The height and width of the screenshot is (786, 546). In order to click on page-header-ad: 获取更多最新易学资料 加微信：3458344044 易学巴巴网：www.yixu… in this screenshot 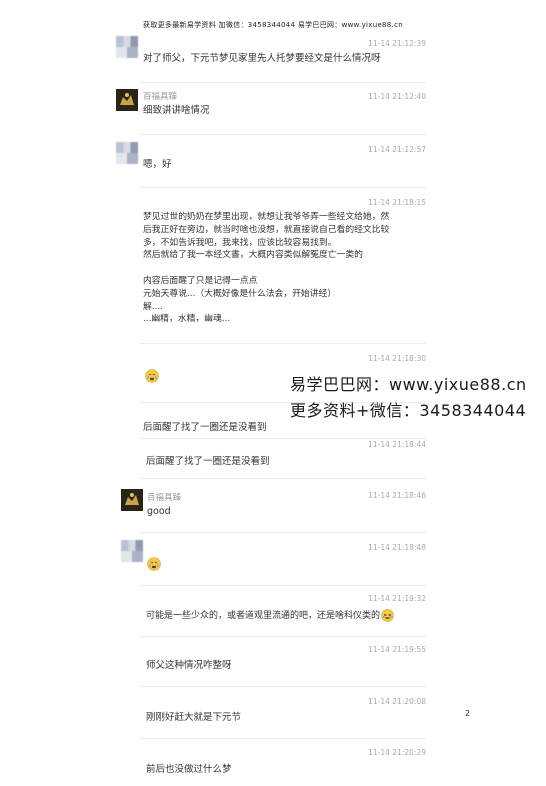, I will do `click(273, 25)`.